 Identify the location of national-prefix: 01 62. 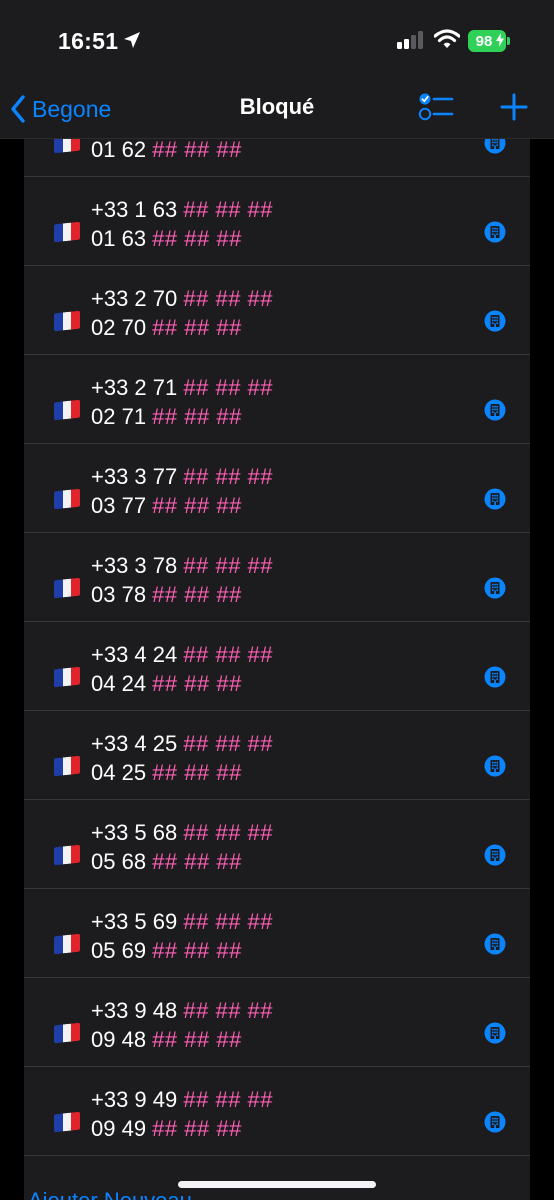
(122, 150).